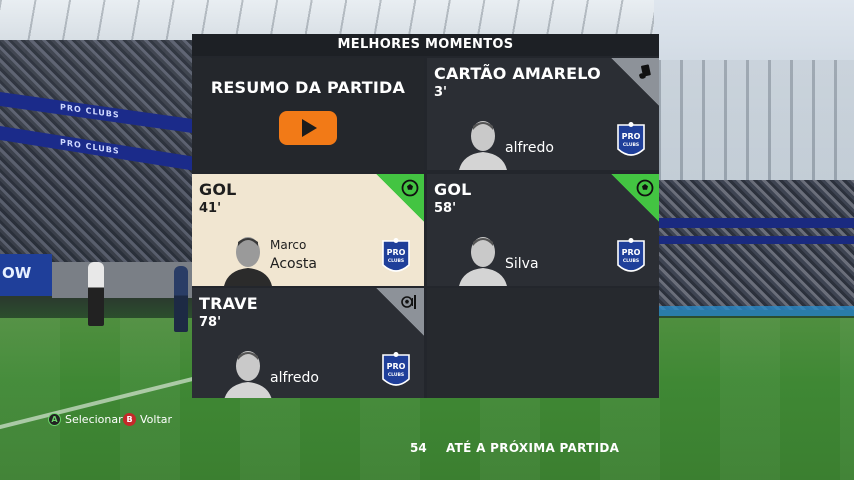 Image resolution: width=854 pixels, height=480 pixels. What do you see at coordinates (181, 299) in the screenshot?
I see `steward-figure` at bounding box center [181, 299].